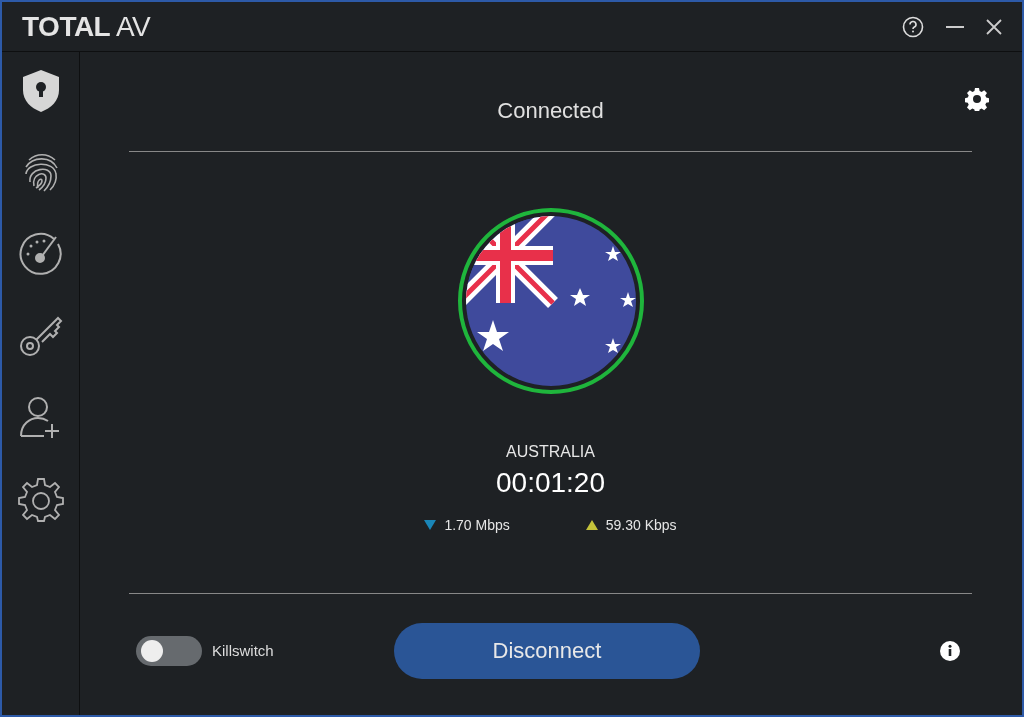  Describe the element at coordinates (243, 650) in the screenshot. I see `killswitch-label: Killswitch` at that location.